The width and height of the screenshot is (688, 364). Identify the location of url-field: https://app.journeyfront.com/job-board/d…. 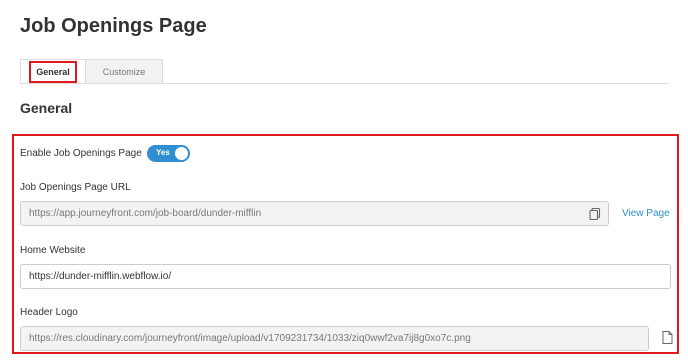
(314, 213).